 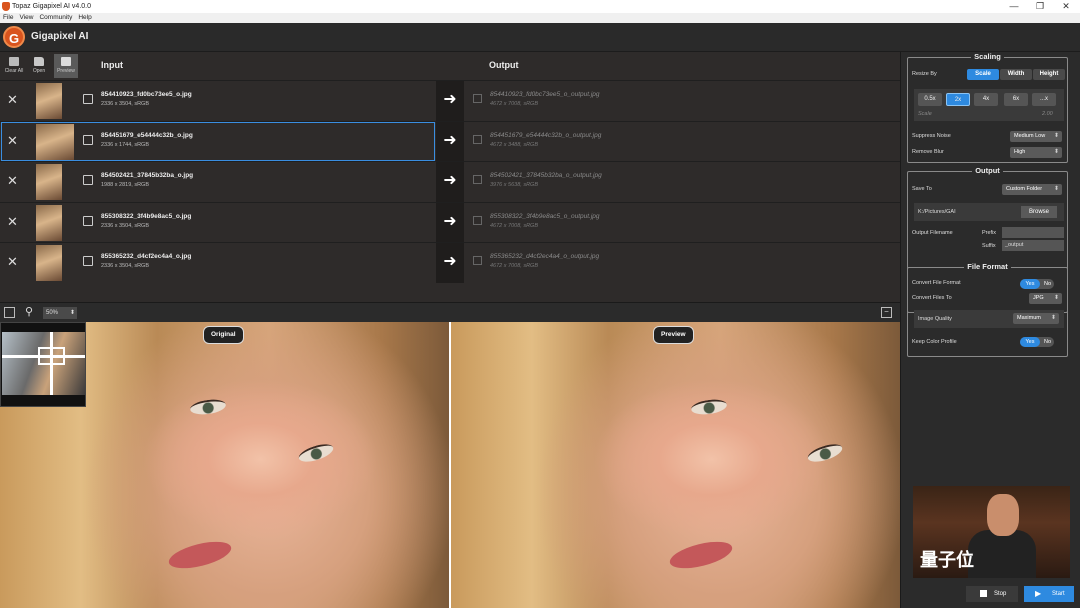 What do you see at coordinates (223, 335) in the screenshot?
I see `original-label: Original` at bounding box center [223, 335].